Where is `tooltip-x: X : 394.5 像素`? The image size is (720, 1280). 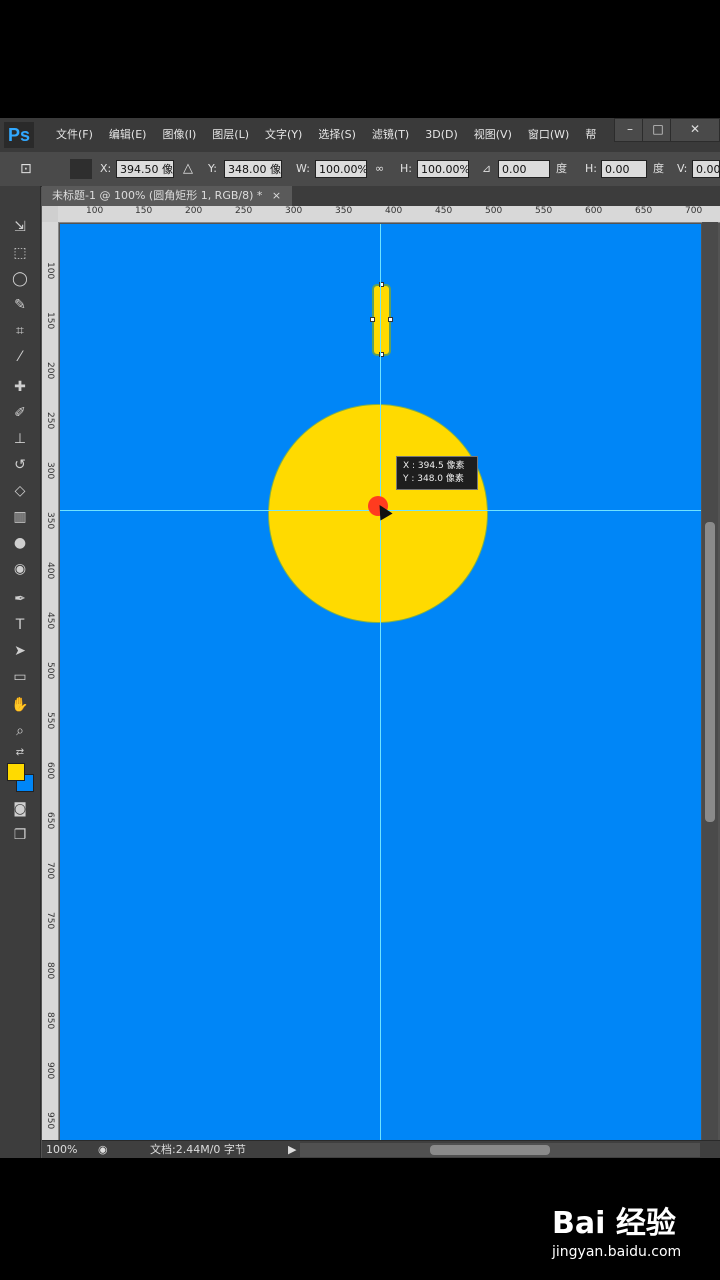 tooltip-x: X : 394.5 像素 is located at coordinates (434, 466).